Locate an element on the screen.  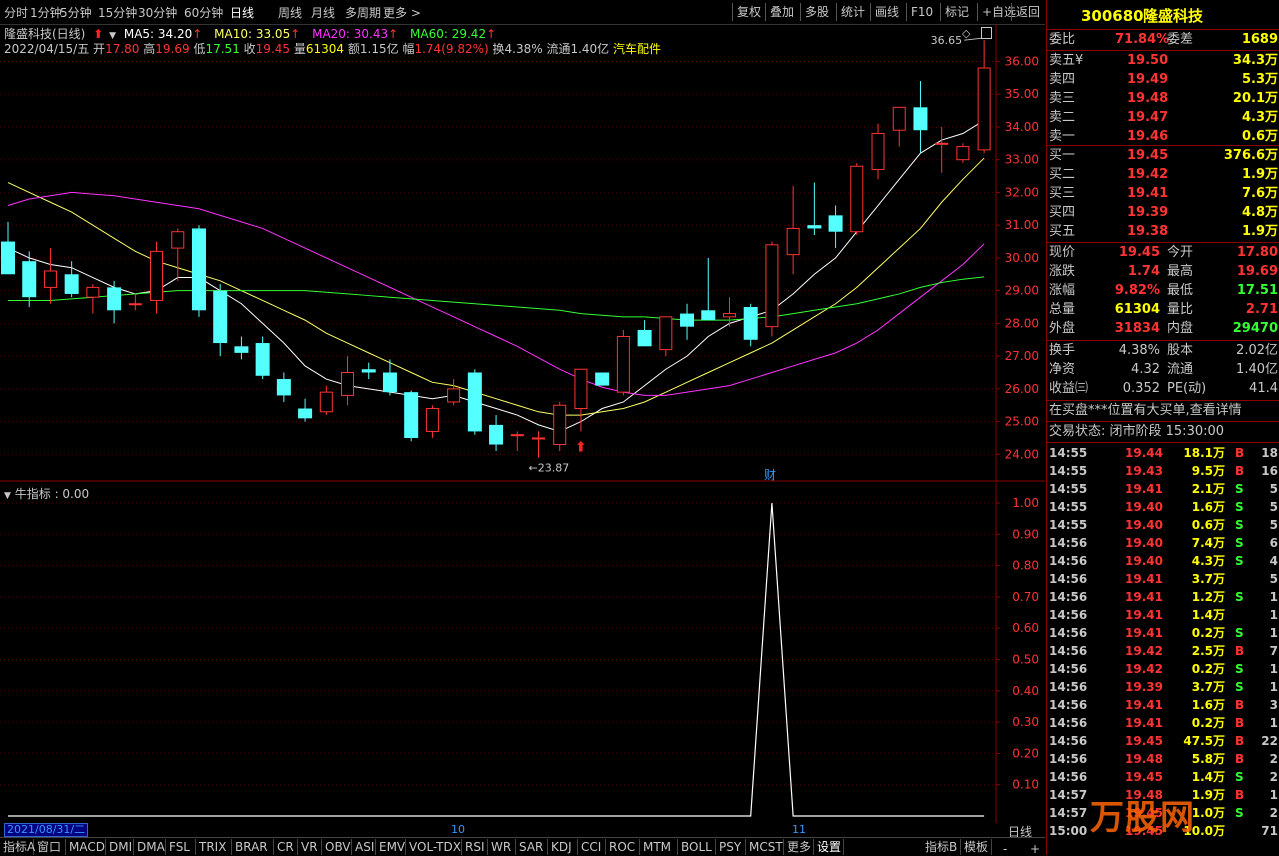
indicator-tab-15: WR is located at coordinates (502, 847).